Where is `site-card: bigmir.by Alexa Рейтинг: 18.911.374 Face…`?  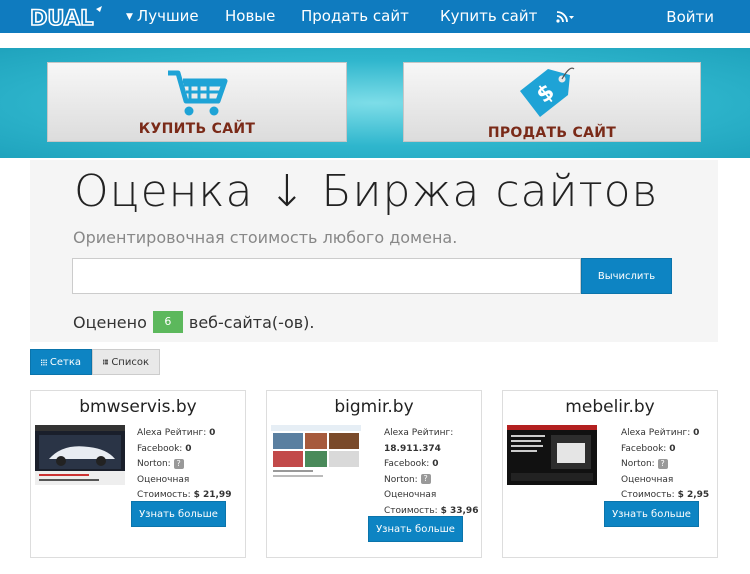
site-card: bigmir.by Alexa Рейтинг: 18.911.374 Face… is located at coordinates (374, 474).